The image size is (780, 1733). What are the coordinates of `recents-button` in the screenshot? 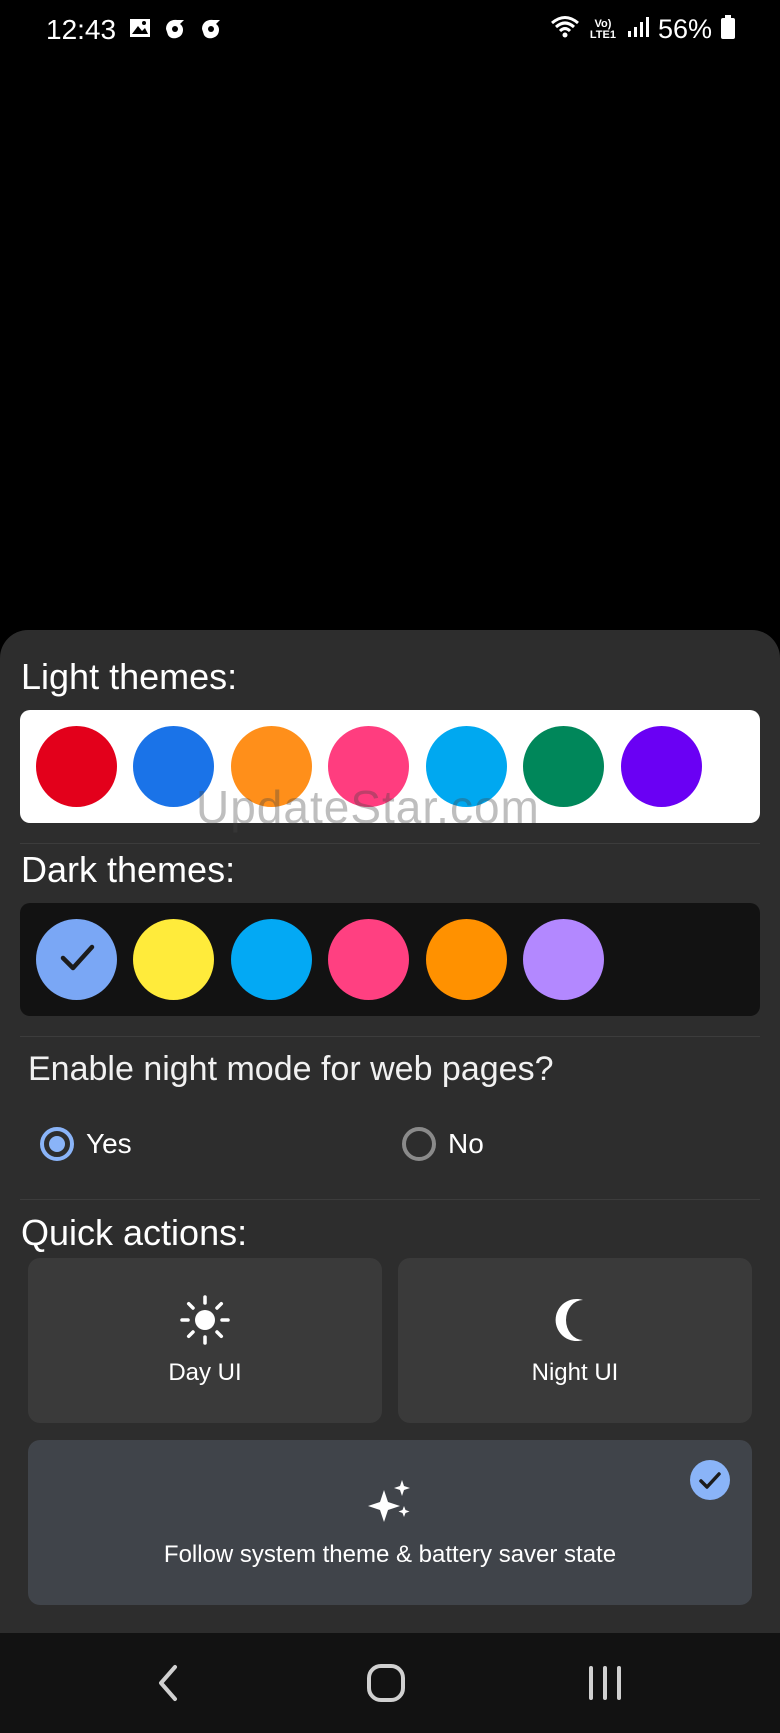 It's located at (605, 1685).